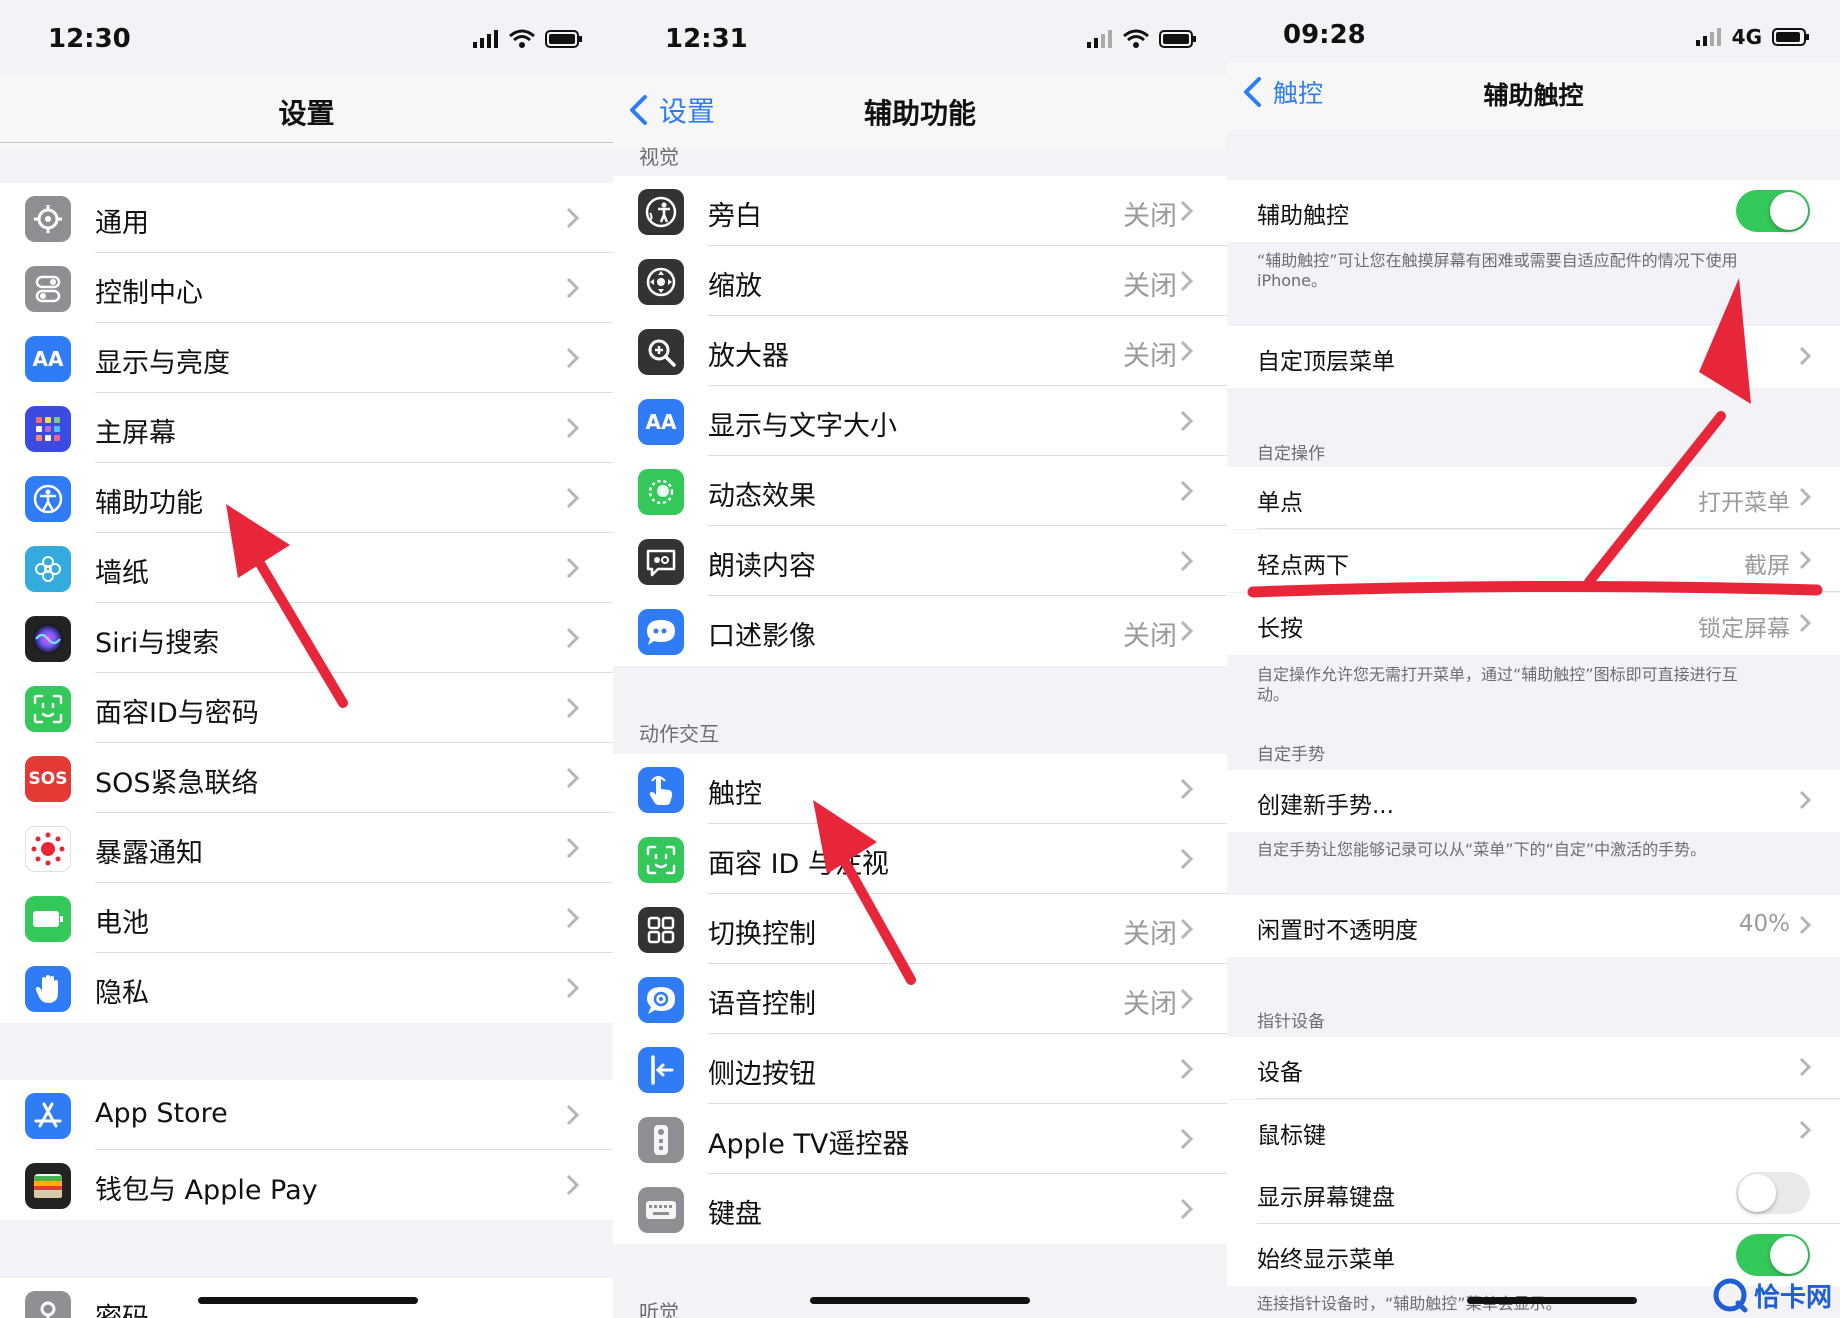 The height and width of the screenshot is (1318, 1840). I want to click on option-row: 轻点两下 截屏, so click(1533, 561).